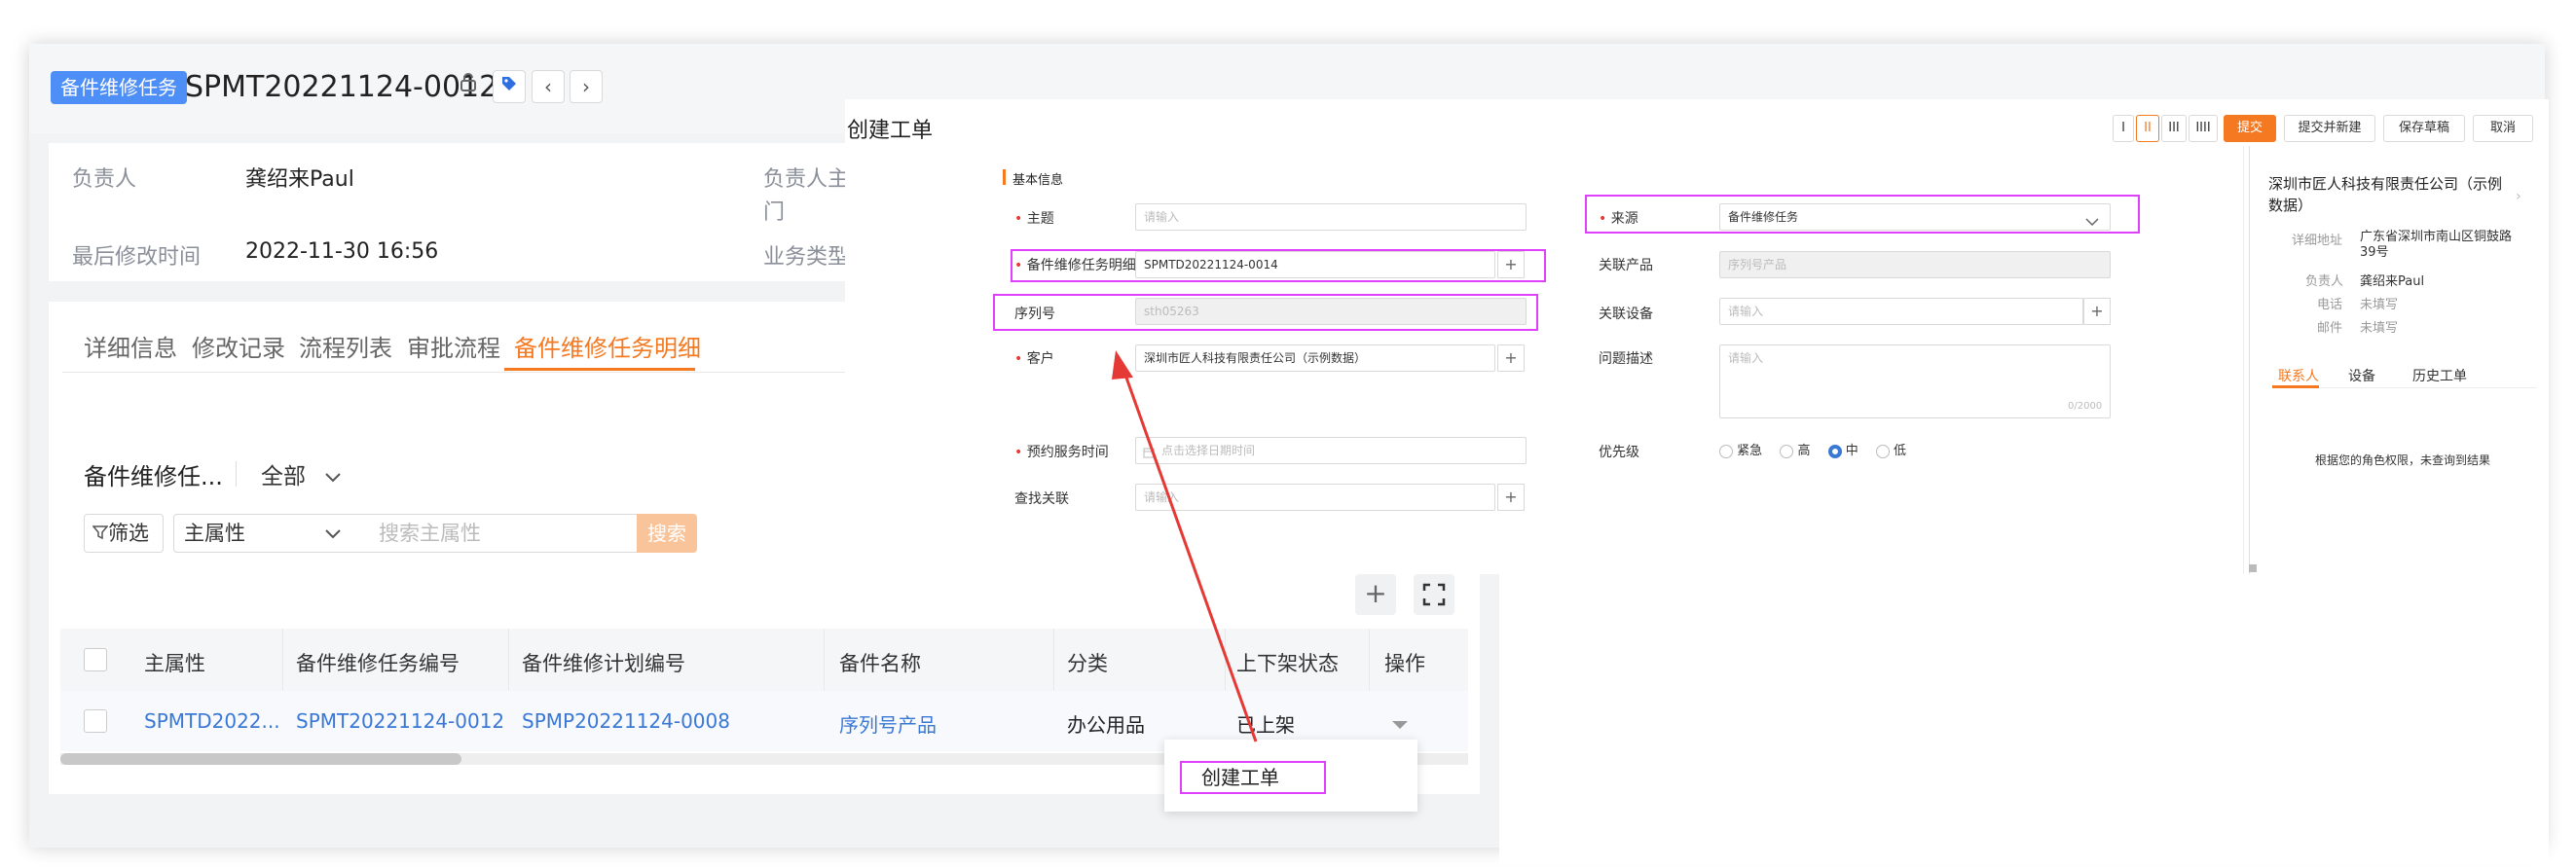 The image size is (2576, 868). What do you see at coordinates (1511, 498) in the screenshot?
I see `related-add-icon: +` at bounding box center [1511, 498].